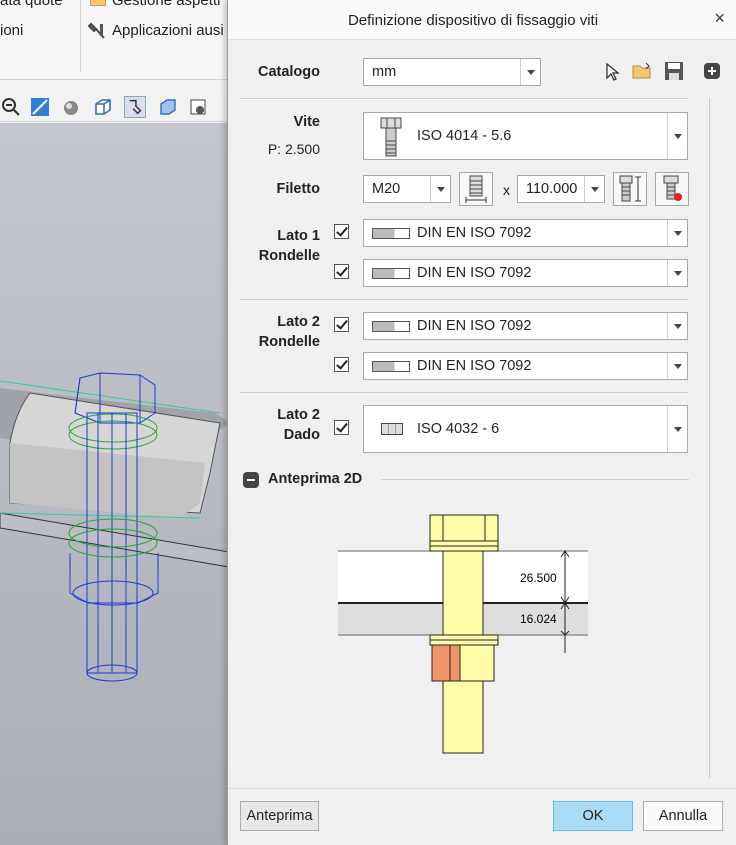  Describe the element at coordinates (199, 107) in the screenshot. I see `saved-views-icon` at that location.